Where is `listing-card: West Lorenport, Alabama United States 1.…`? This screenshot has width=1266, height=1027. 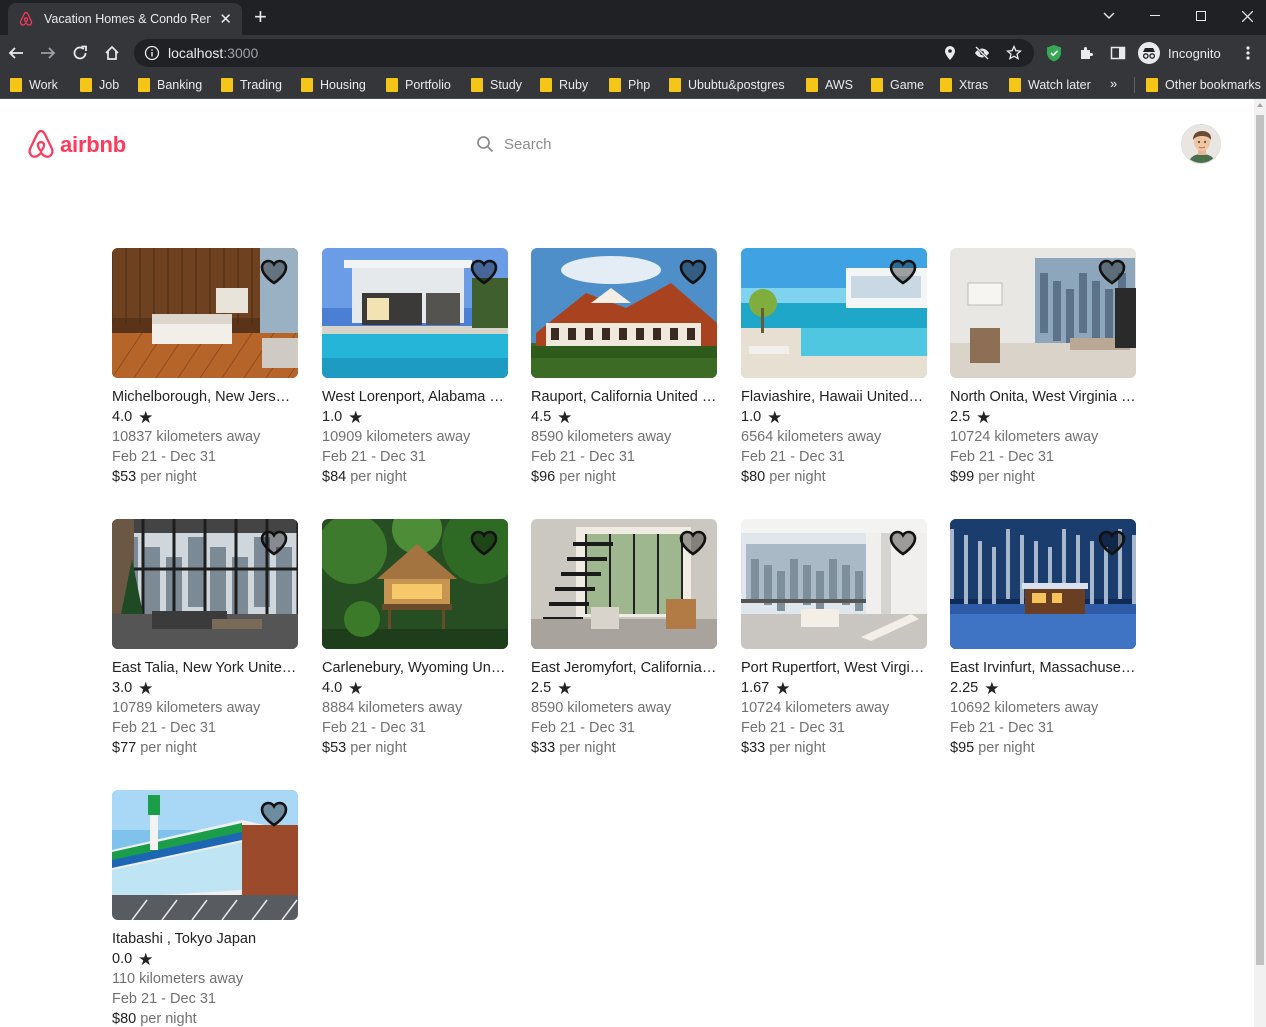
listing-card: West Lorenport, Alabama United States 1.… is located at coordinates (415, 367).